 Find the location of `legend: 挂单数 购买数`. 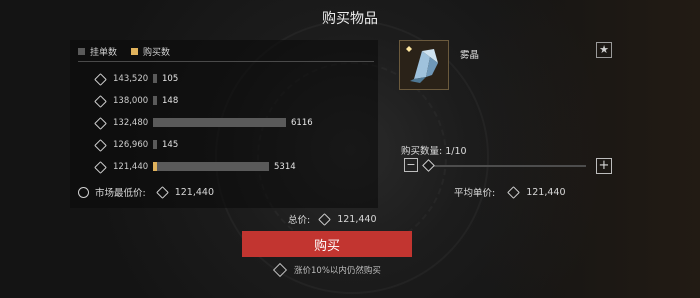

legend: 挂单数 购买数 is located at coordinates (124, 51).